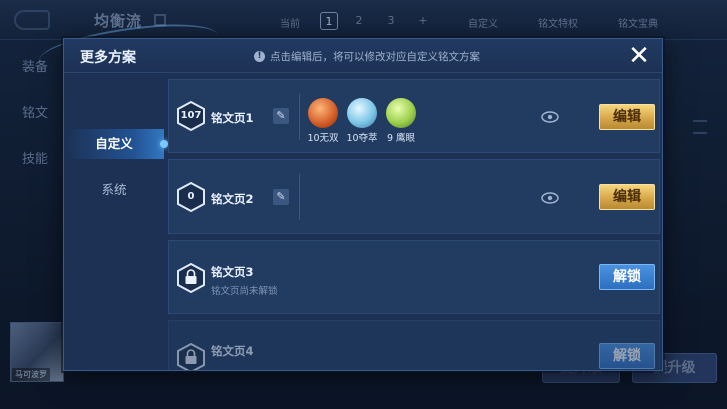  I want to click on list-icon, so click(700, 127).